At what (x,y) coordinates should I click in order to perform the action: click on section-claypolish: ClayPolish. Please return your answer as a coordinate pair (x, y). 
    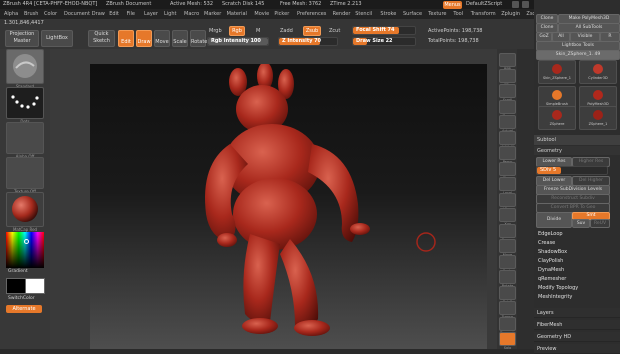
    Looking at the image, I should click on (572, 260).